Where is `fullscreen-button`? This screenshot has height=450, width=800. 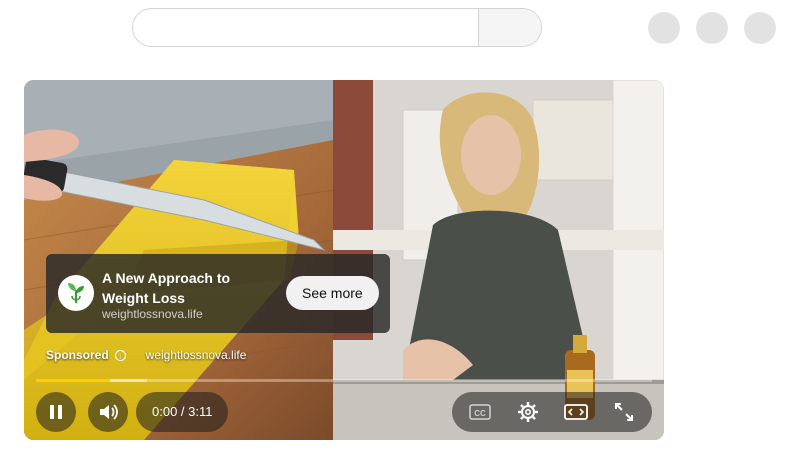 fullscreen-button is located at coordinates (624, 412).